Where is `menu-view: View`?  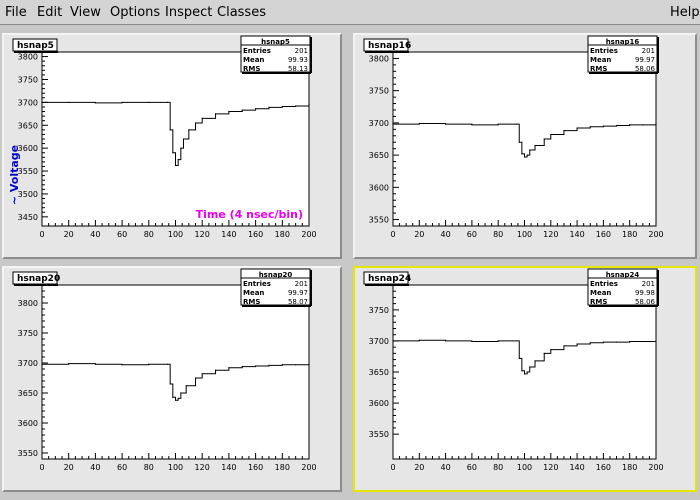 menu-view: View is located at coordinates (85, 12).